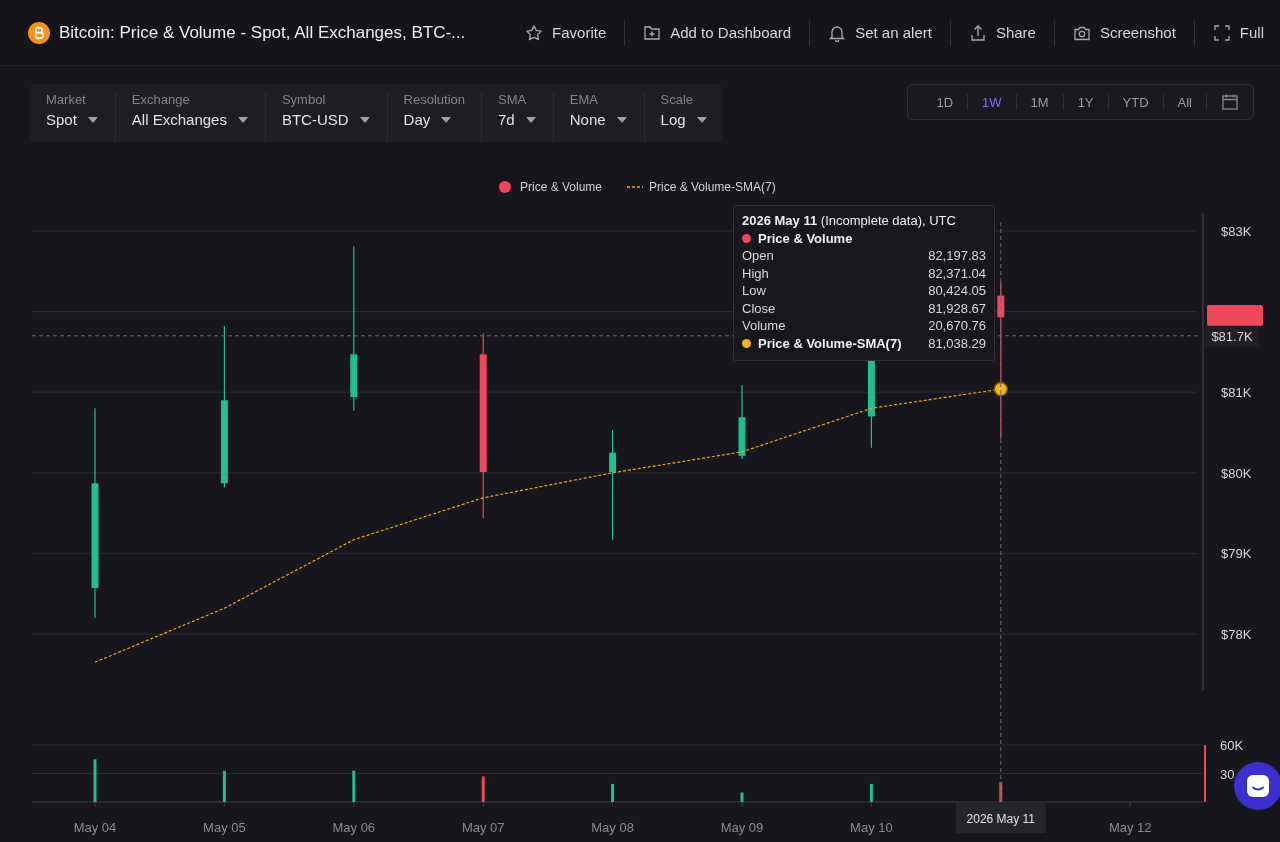  What do you see at coordinates (505, 187) in the screenshot?
I see `legend-dot` at bounding box center [505, 187].